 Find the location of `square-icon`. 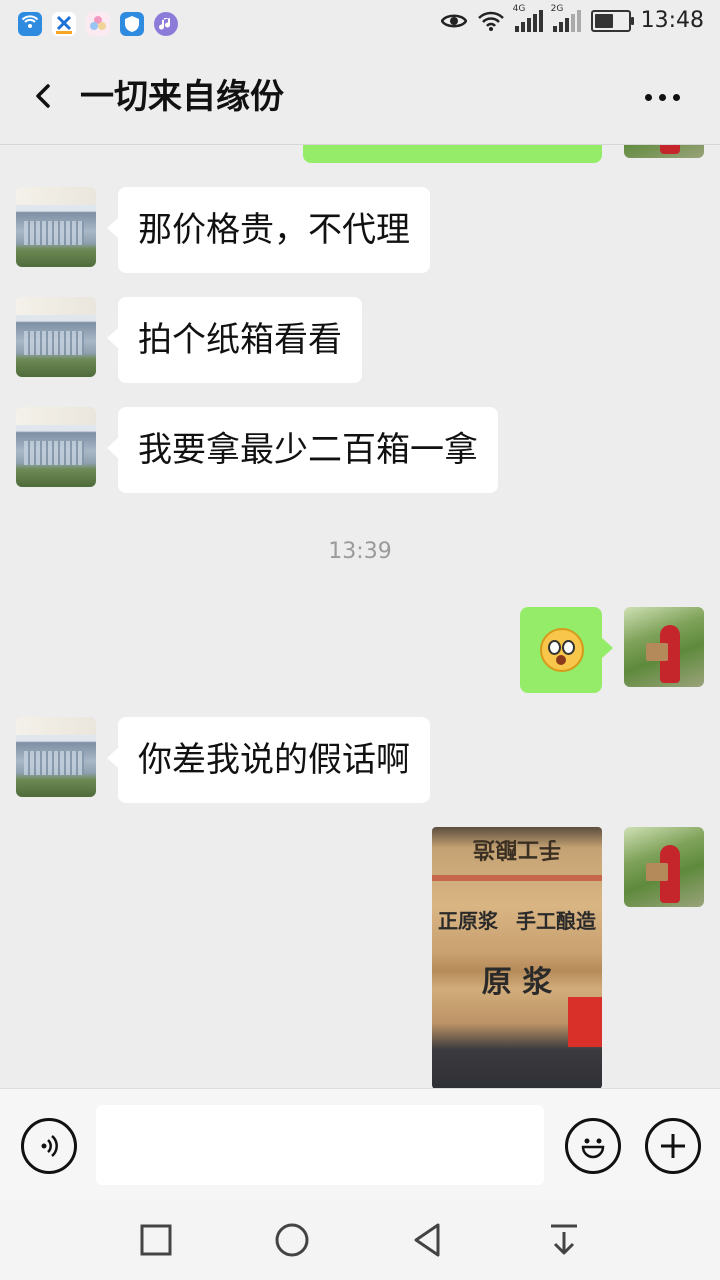

square-icon is located at coordinates (156, 1240).